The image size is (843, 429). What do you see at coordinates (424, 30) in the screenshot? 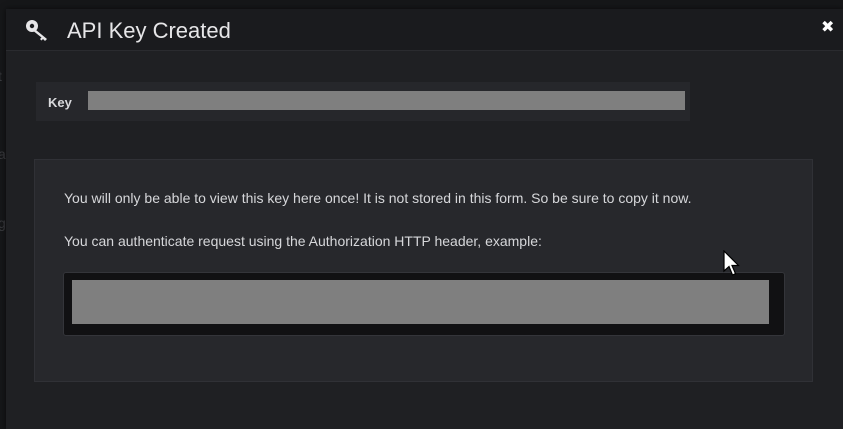
I see `dialog-header: API Key Created ✖` at bounding box center [424, 30].